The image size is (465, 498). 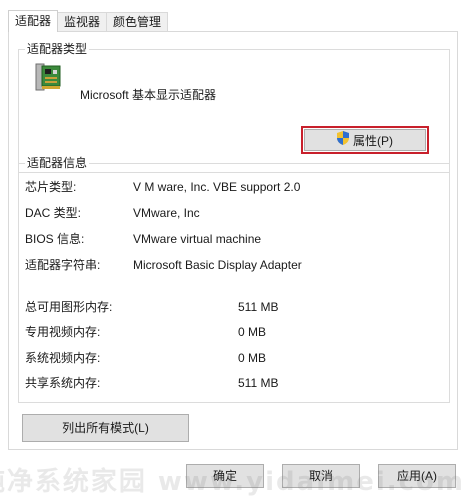 What do you see at coordinates (197, 239) in the screenshot?
I see `bios-info-value: VMware virtual machine` at bounding box center [197, 239].